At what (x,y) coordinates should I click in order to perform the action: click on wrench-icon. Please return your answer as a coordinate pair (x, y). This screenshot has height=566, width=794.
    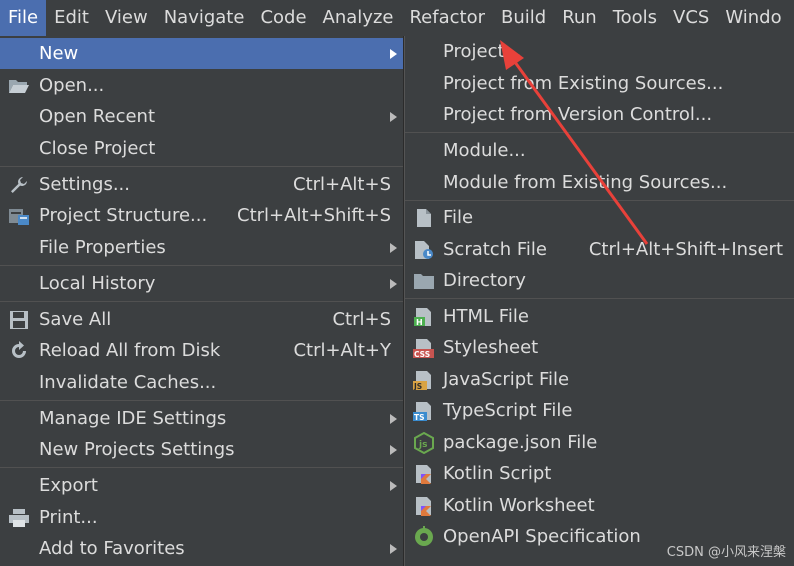
    Looking at the image, I should click on (19, 185).